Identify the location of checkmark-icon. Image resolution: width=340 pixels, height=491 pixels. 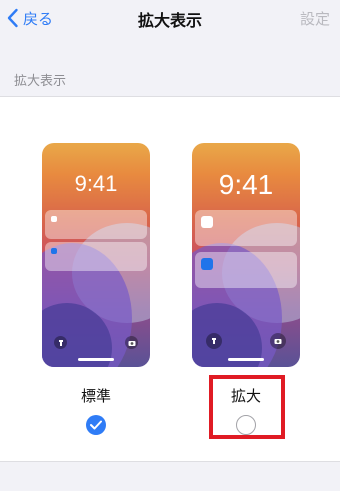
(96, 425).